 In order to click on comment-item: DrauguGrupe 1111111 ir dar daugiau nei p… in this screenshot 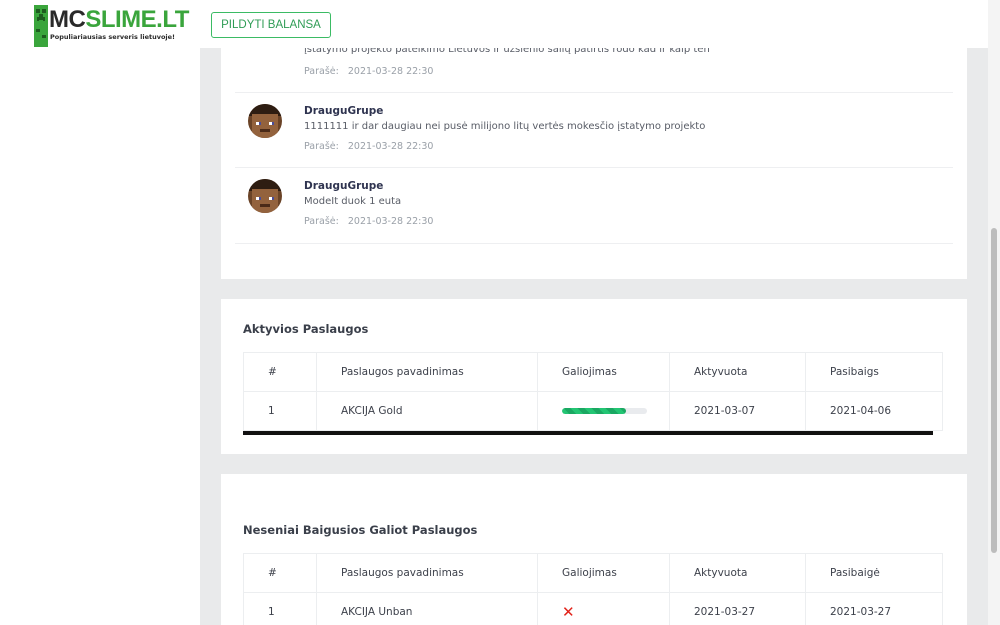, I will do `click(594, 130)`.